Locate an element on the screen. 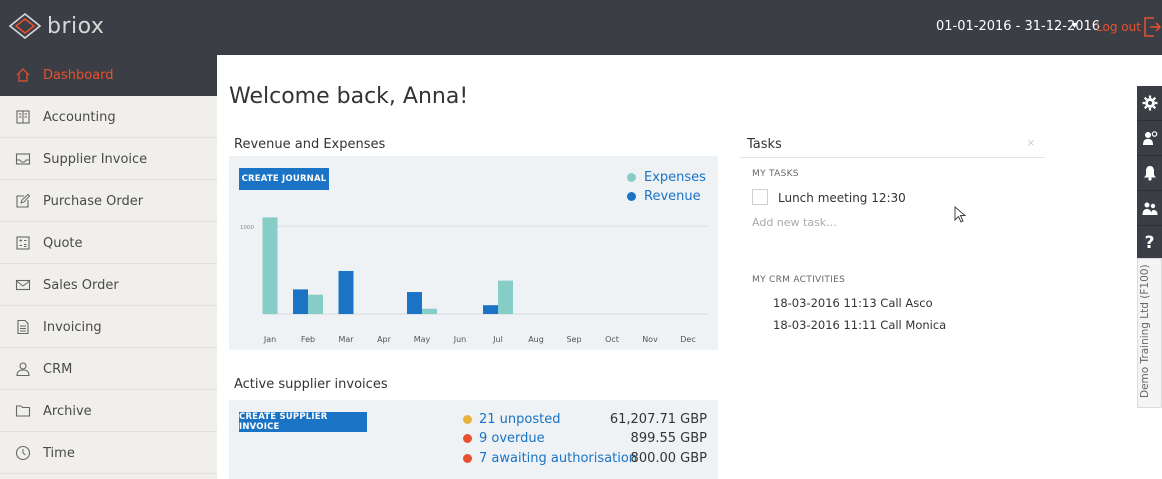 This screenshot has height=479, width=1162. invoice-stat-amount: 899.55 GBP is located at coordinates (668, 438).